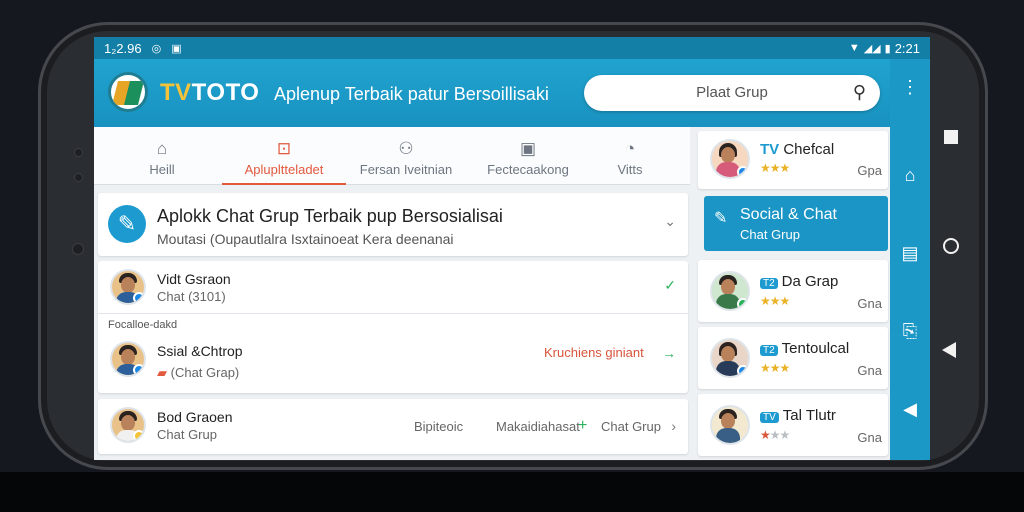 This screenshot has height=512, width=1024. What do you see at coordinates (721, 218) in the screenshot?
I see `pin-icon: ✎` at bounding box center [721, 218].